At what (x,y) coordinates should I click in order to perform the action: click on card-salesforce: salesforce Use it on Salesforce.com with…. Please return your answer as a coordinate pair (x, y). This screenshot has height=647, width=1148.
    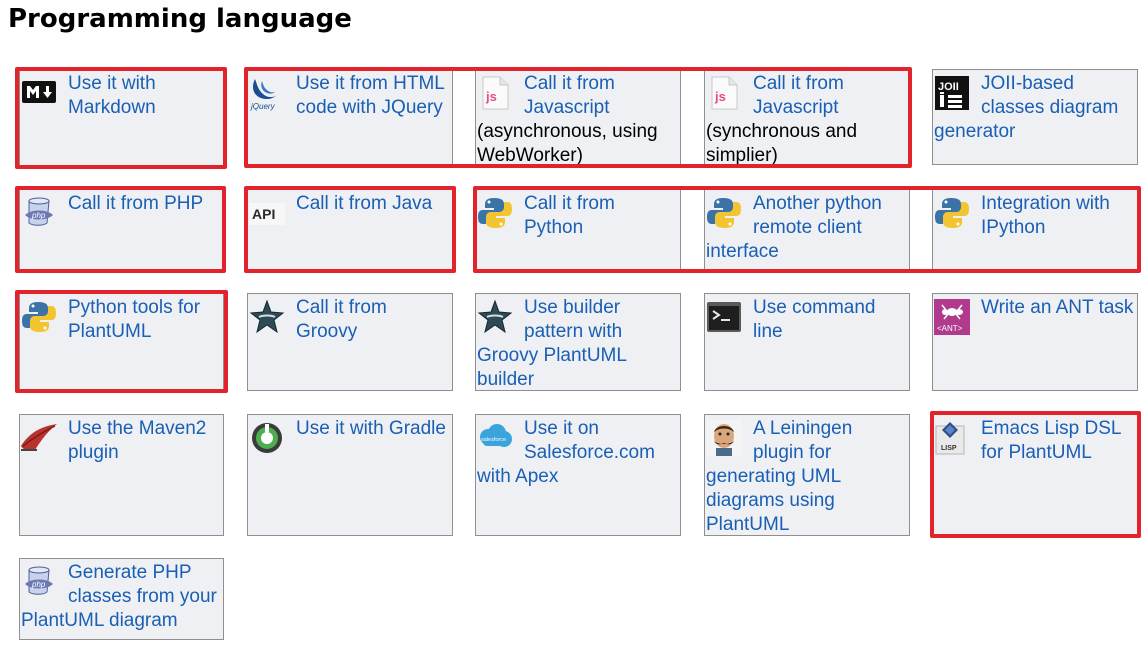
    Looking at the image, I should click on (578, 475).